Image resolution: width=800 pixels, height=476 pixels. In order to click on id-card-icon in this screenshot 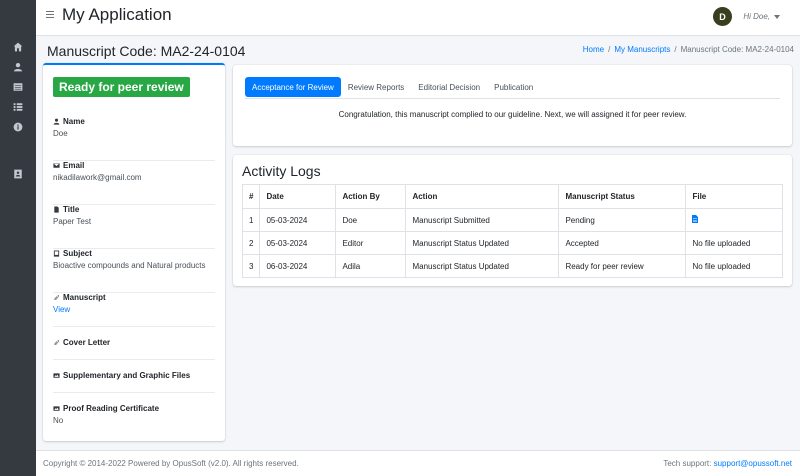, I will do `click(18, 174)`.